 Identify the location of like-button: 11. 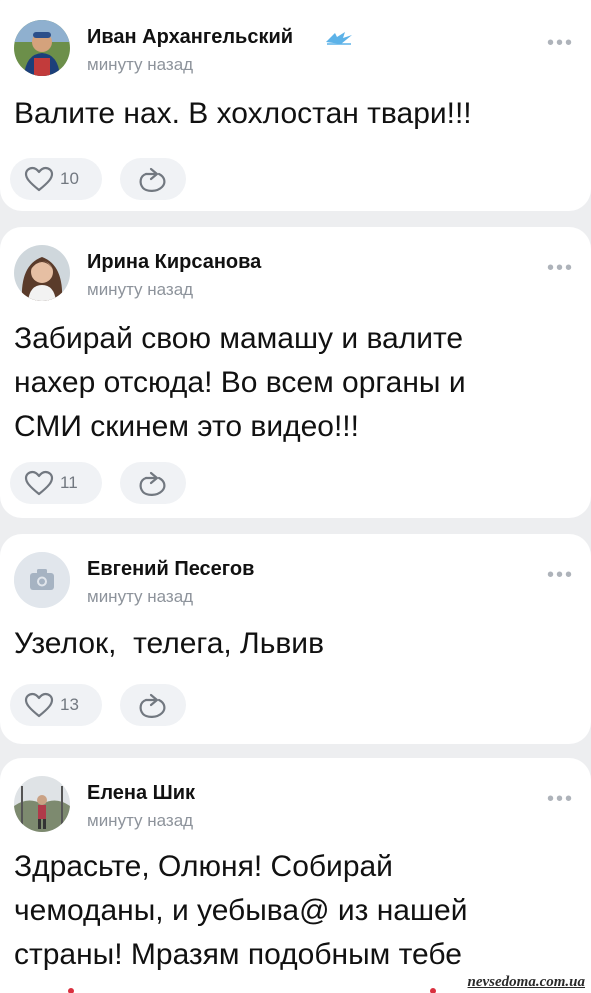
(56, 483).